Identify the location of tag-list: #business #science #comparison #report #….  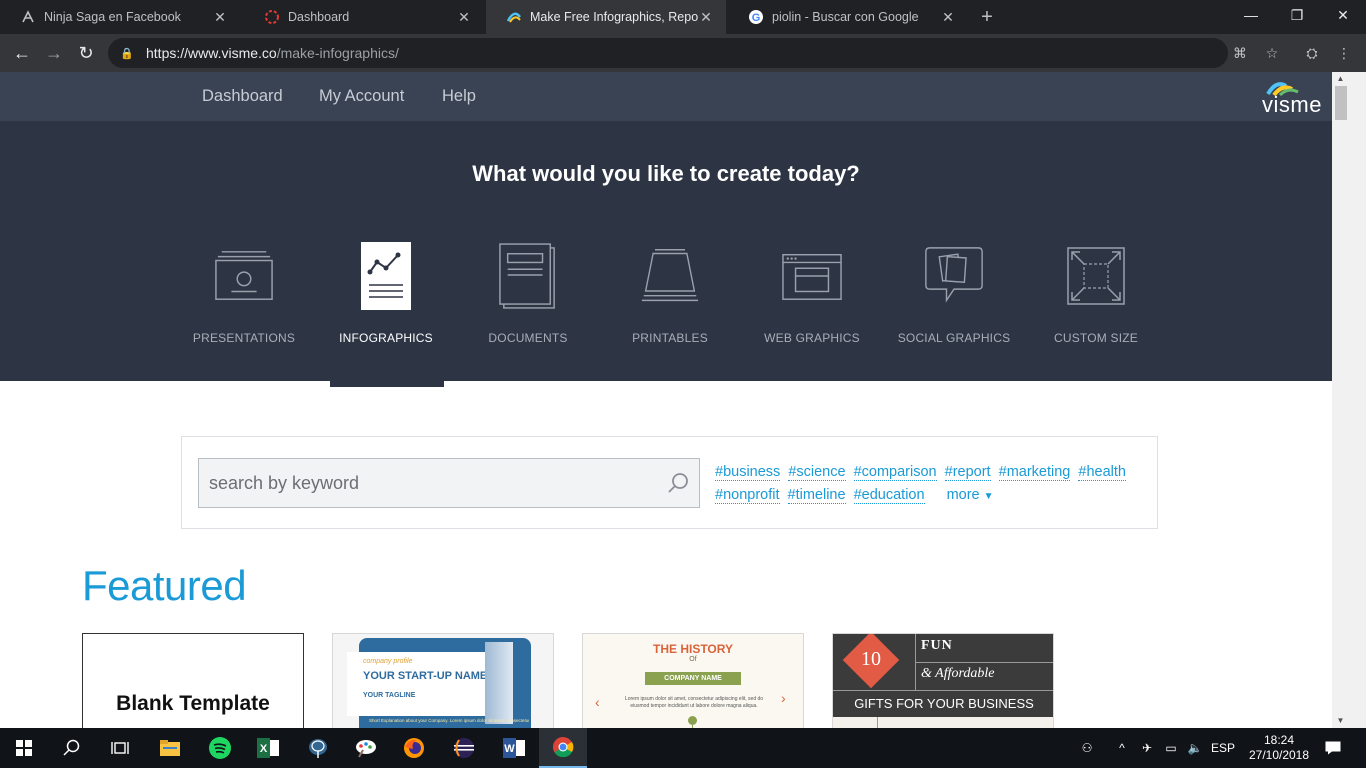
(925, 484).